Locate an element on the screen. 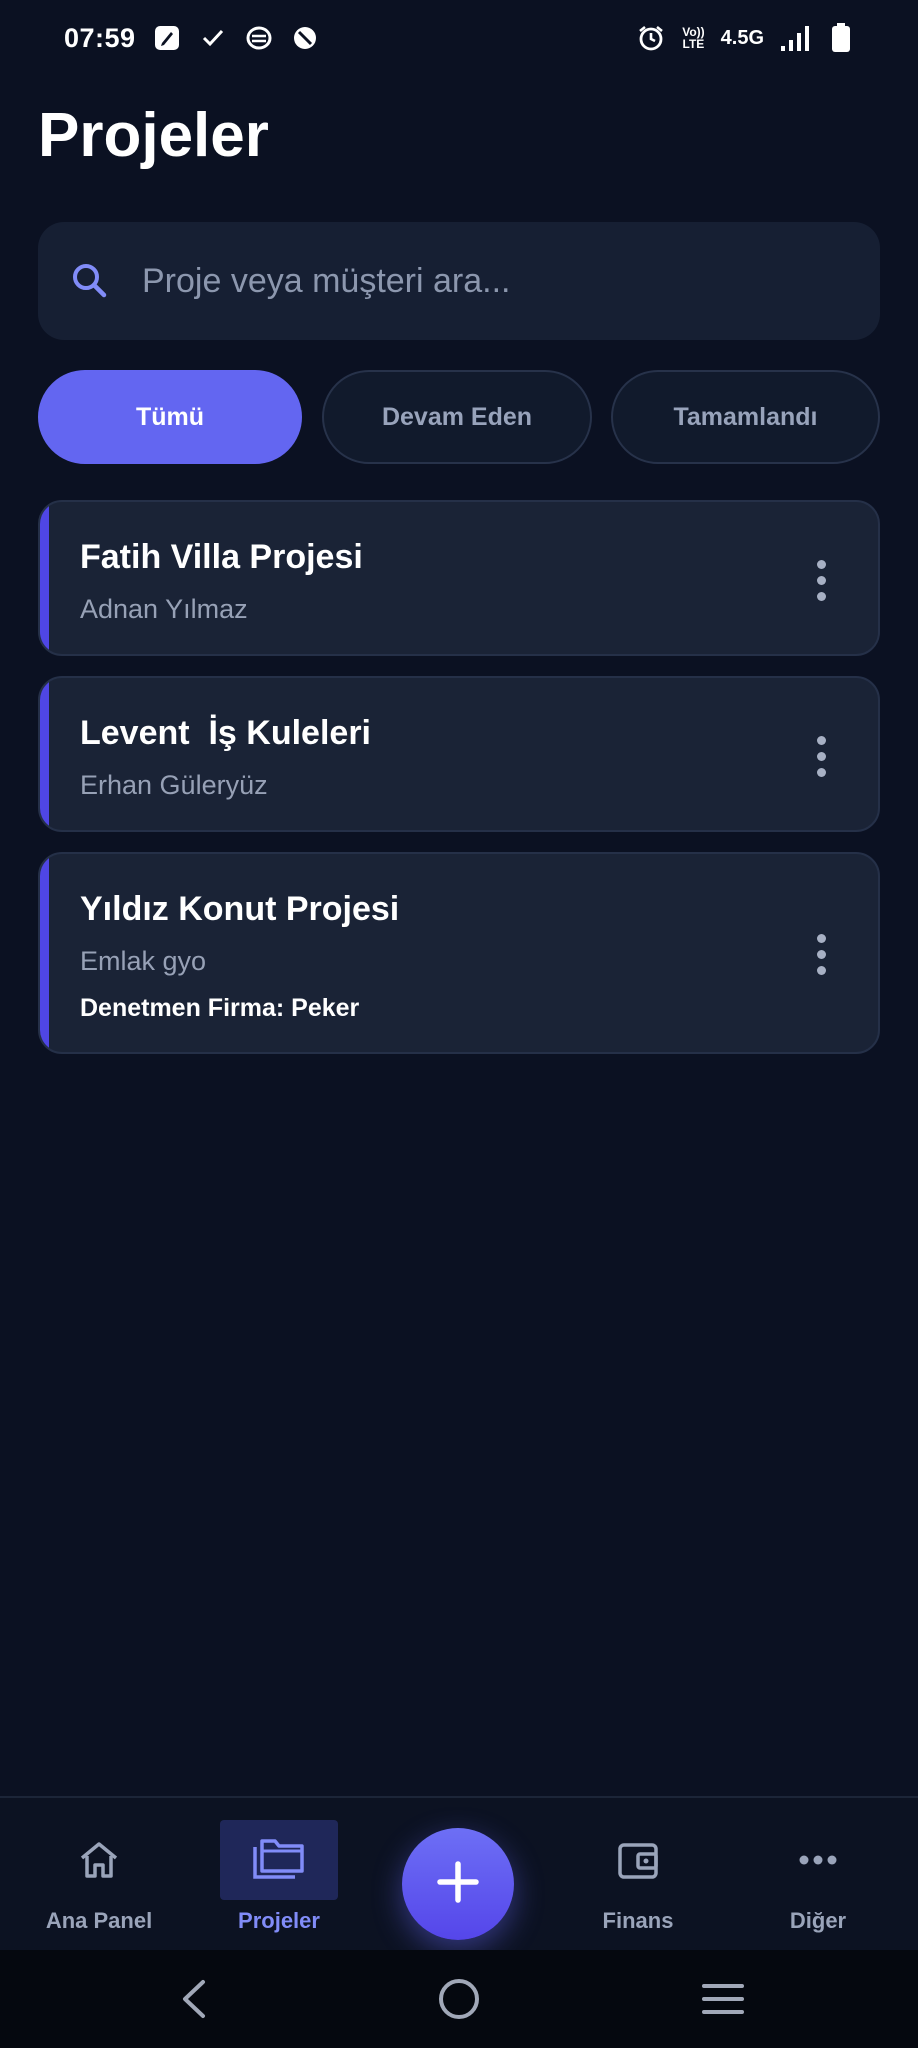 The image size is (918, 2048). filter-tabs: Tümü Devam Eden Tamamlandı is located at coordinates (459, 417).